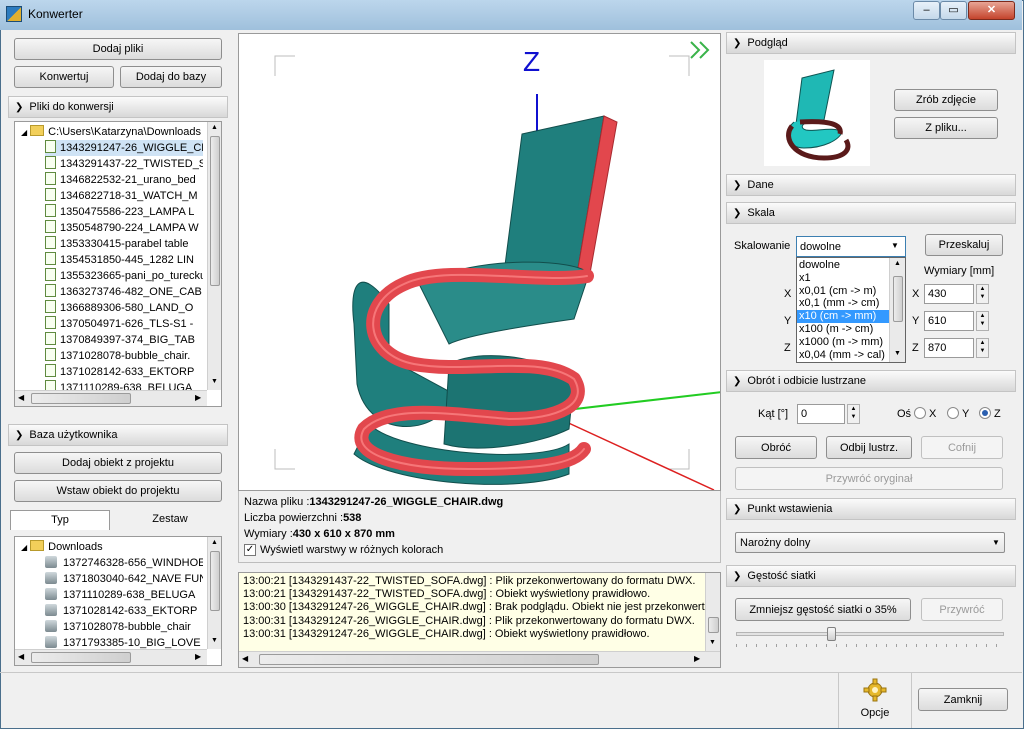 The width and height of the screenshot is (1024, 729). What do you see at coordinates (964, 245) in the screenshot?
I see `rescale-button: Przeskaluj` at bounding box center [964, 245].